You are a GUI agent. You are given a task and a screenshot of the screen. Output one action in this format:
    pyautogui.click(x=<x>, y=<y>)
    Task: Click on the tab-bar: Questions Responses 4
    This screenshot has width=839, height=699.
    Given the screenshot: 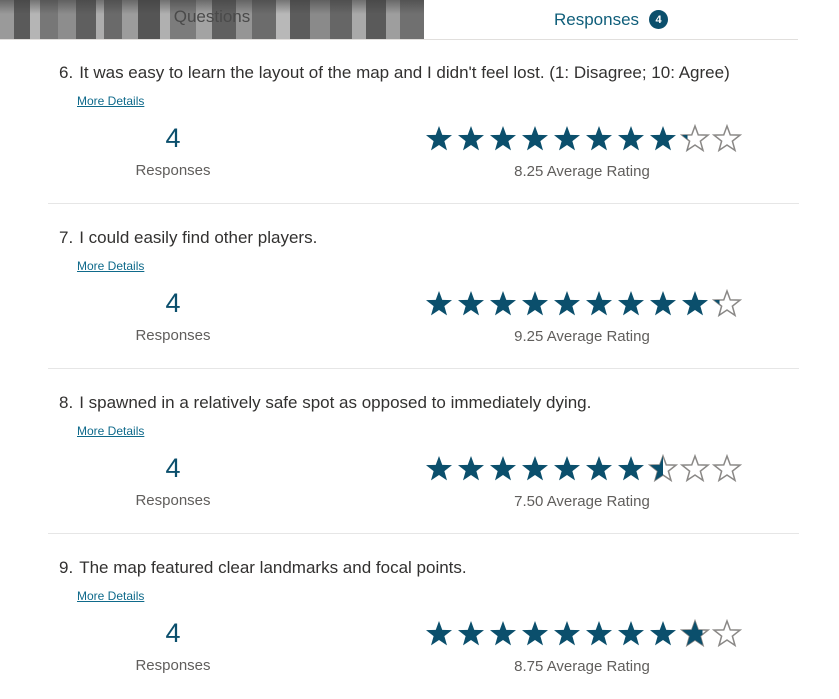 What is the action you would take?
    pyautogui.click(x=399, y=20)
    